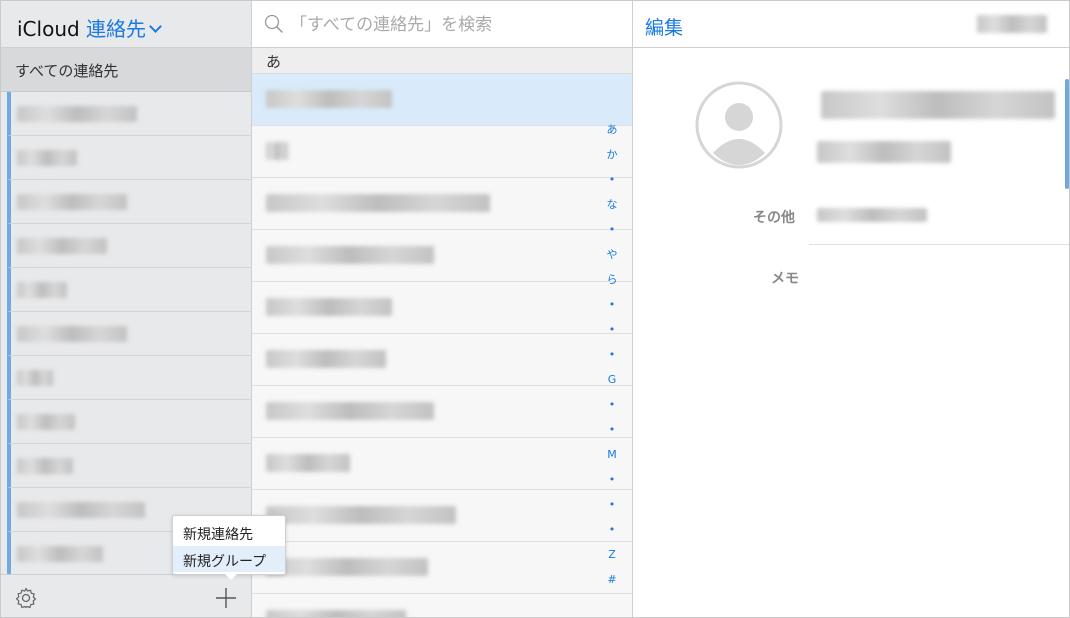 The width and height of the screenshot is (1070, 618). Describe the element at coordinates (938, 105) in the screenshot. I see `contact-name` at that location.